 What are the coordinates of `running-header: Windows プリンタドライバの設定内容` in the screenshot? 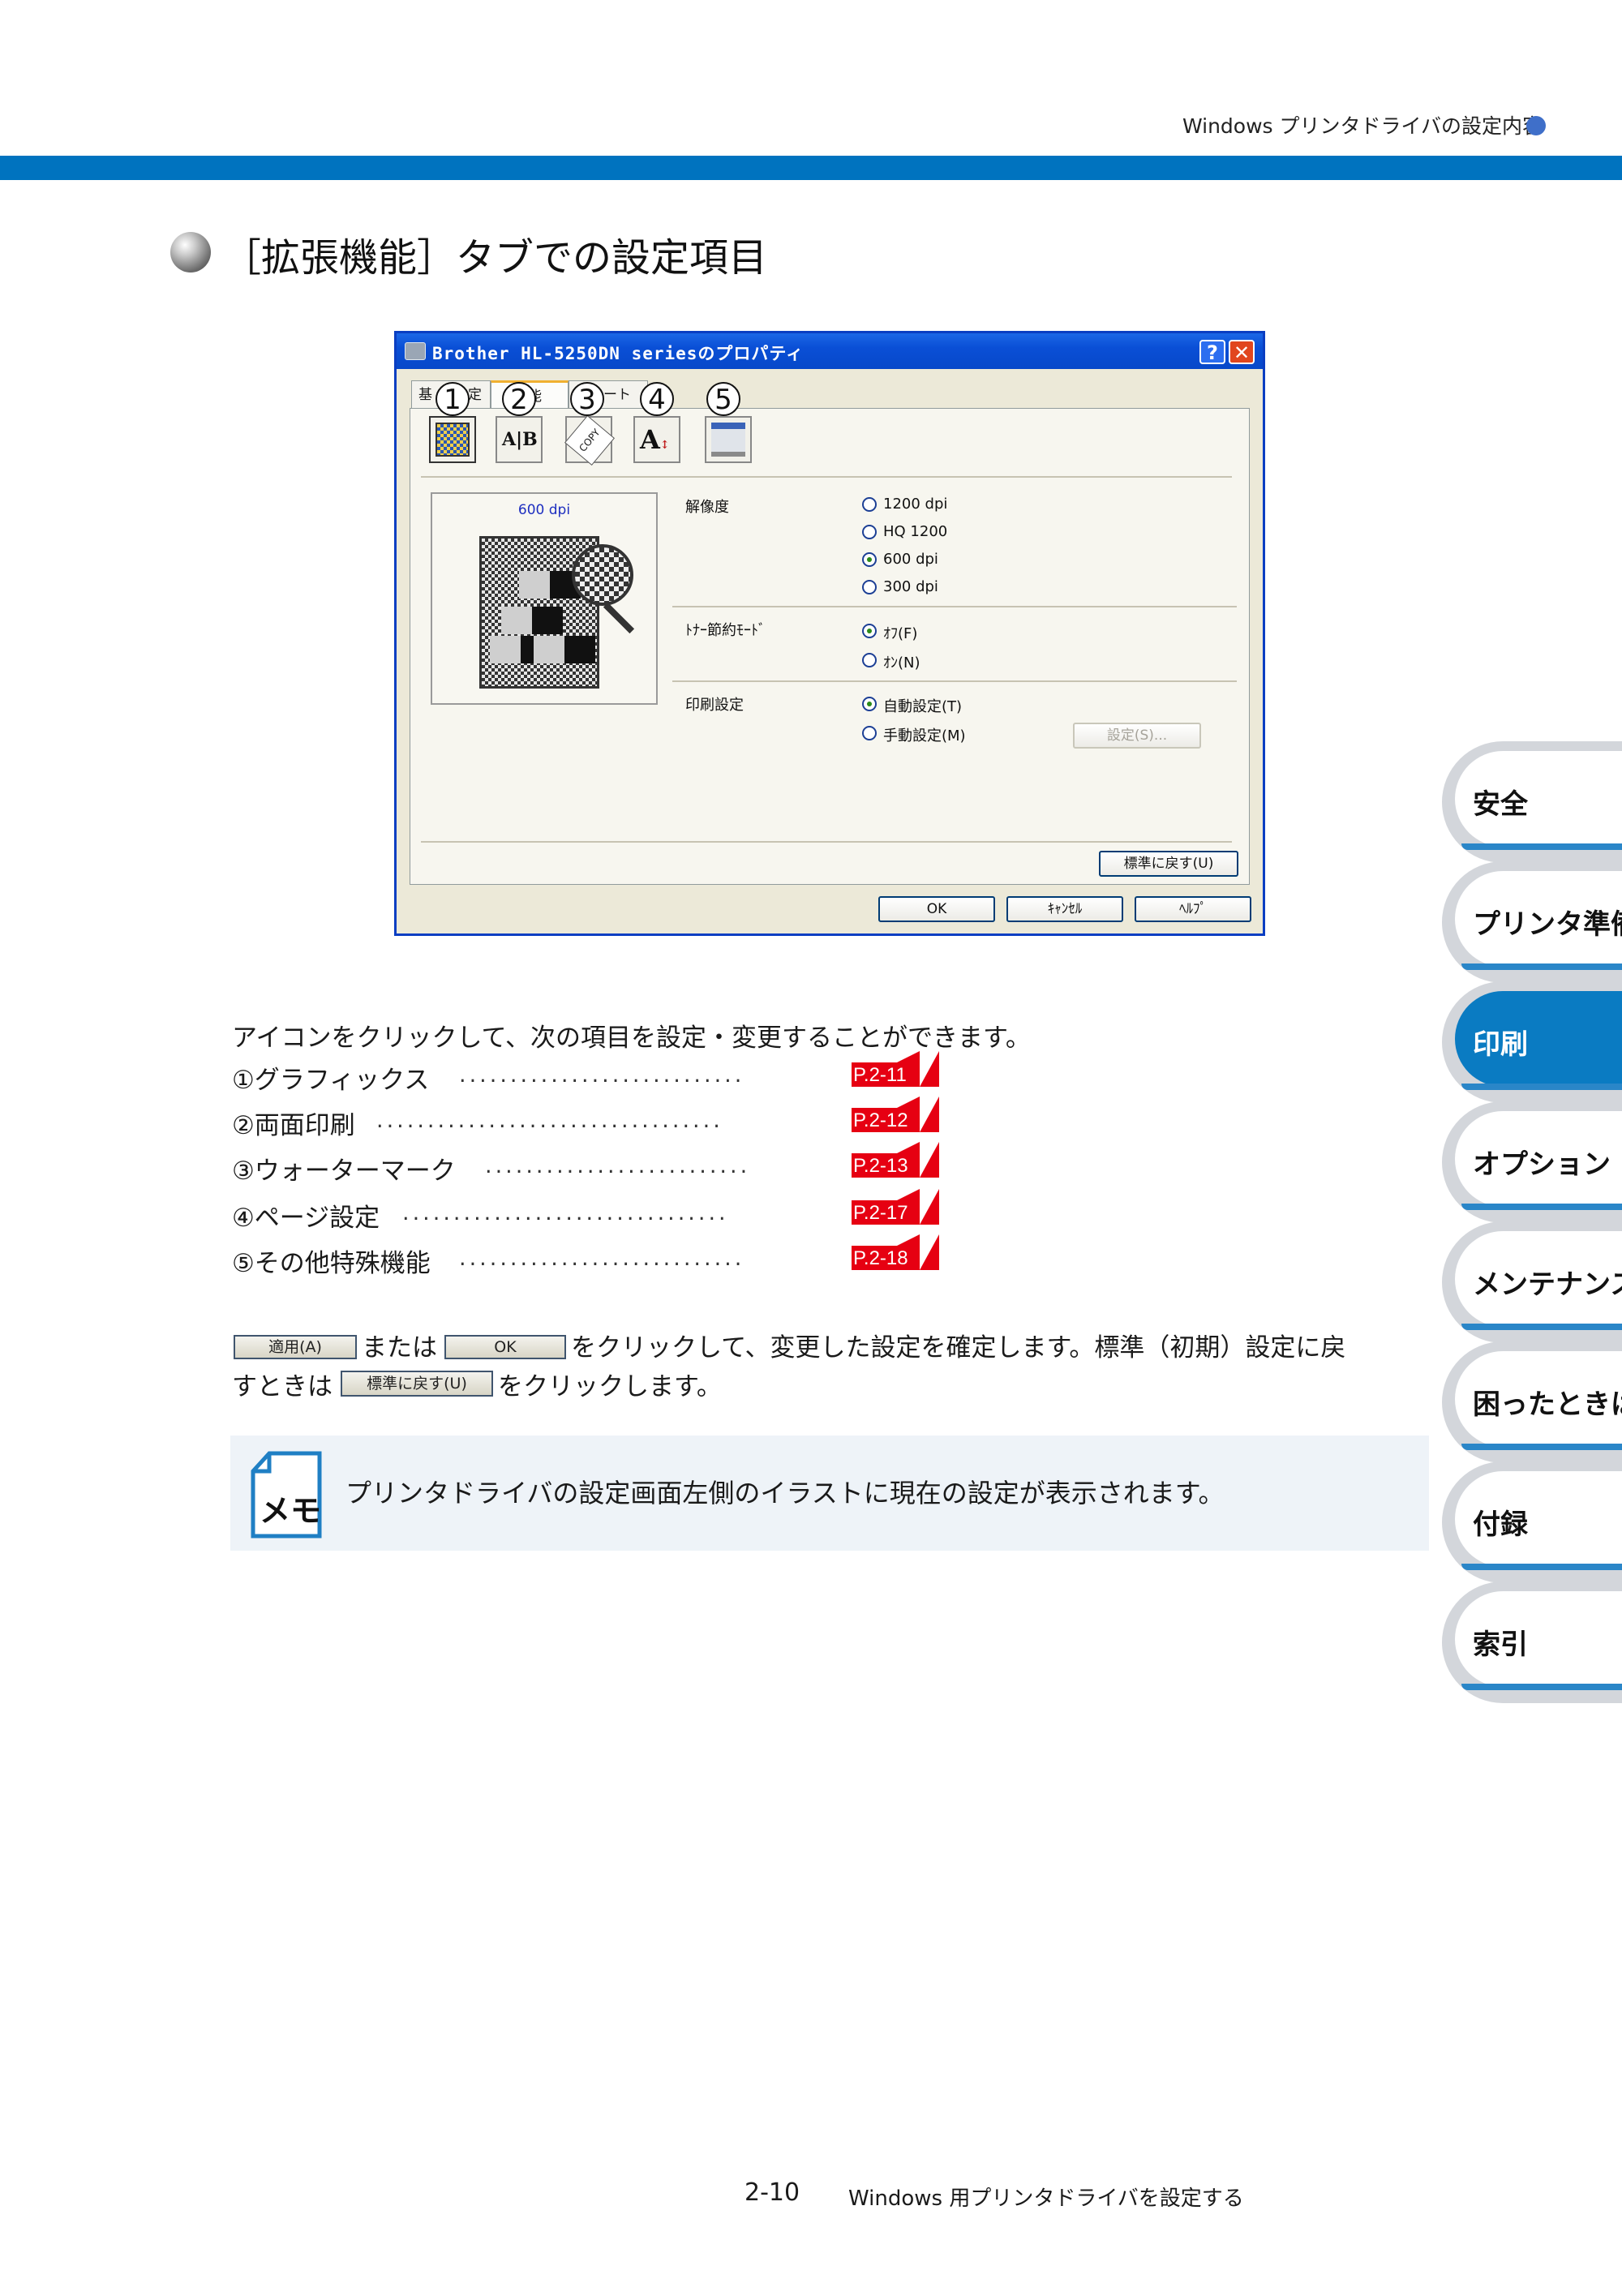 It's located at (1362, 126).